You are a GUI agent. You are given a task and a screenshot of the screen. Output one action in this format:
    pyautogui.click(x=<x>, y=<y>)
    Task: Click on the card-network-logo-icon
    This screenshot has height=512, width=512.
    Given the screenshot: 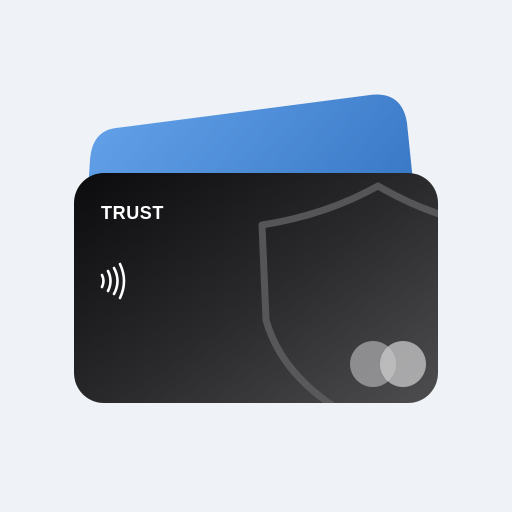 What is the action you would take?
    pyautogui.click(x=388, y=364)
    